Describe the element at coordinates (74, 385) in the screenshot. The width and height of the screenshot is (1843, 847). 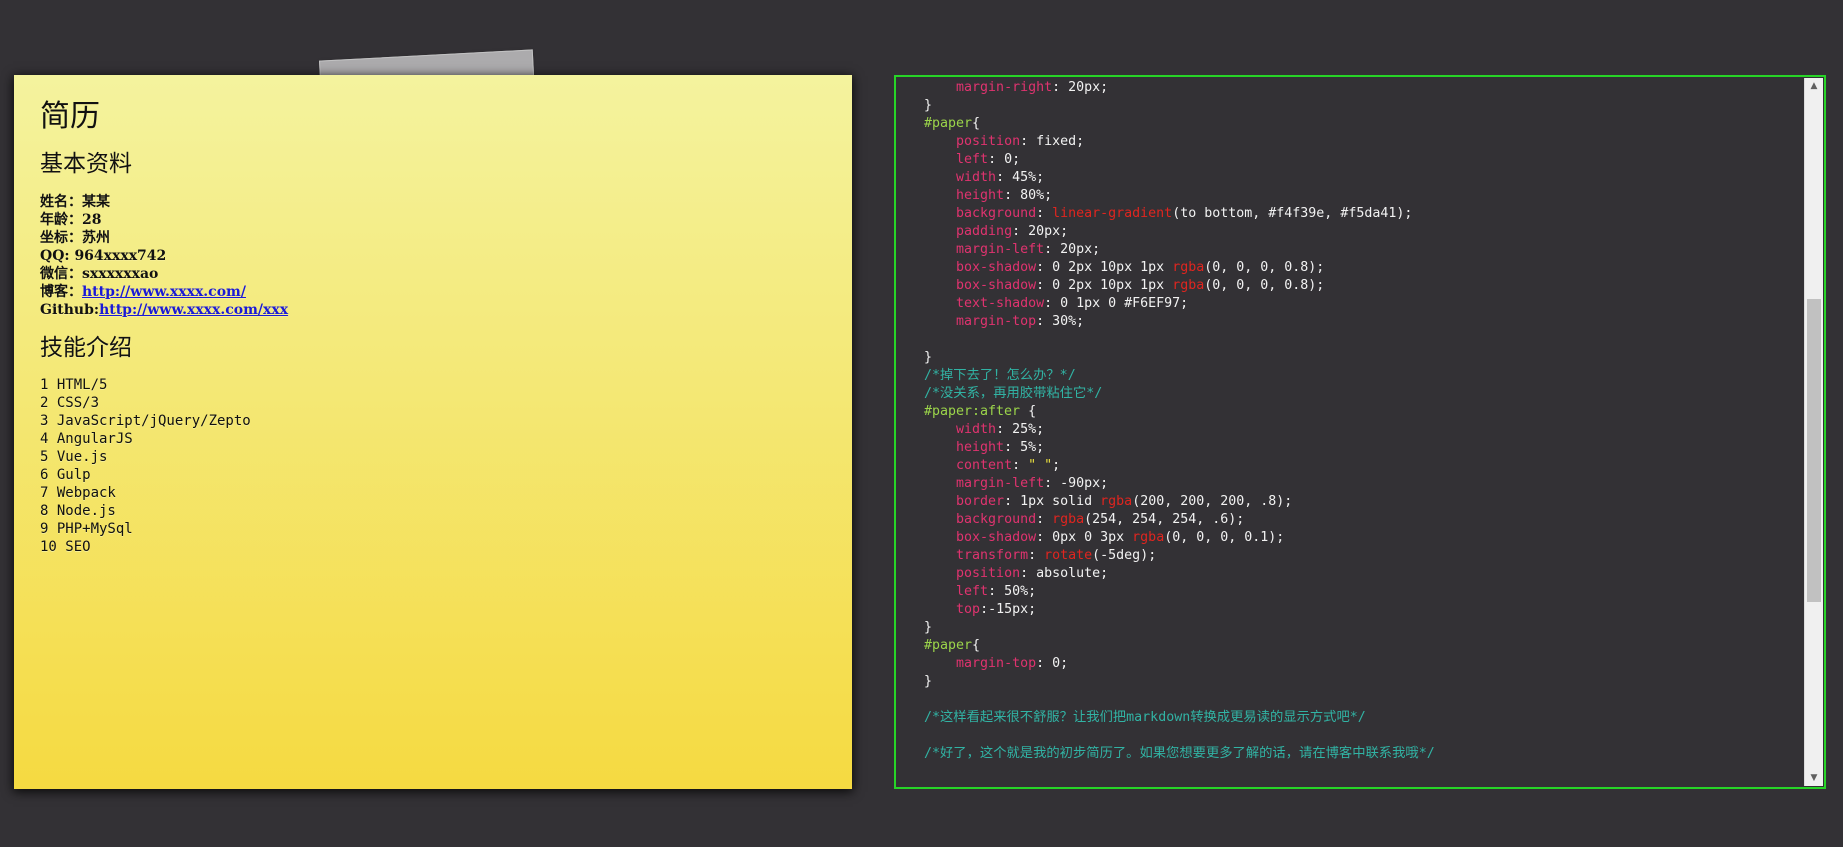
I see `skill-item: 1 HTML/5` at that location.